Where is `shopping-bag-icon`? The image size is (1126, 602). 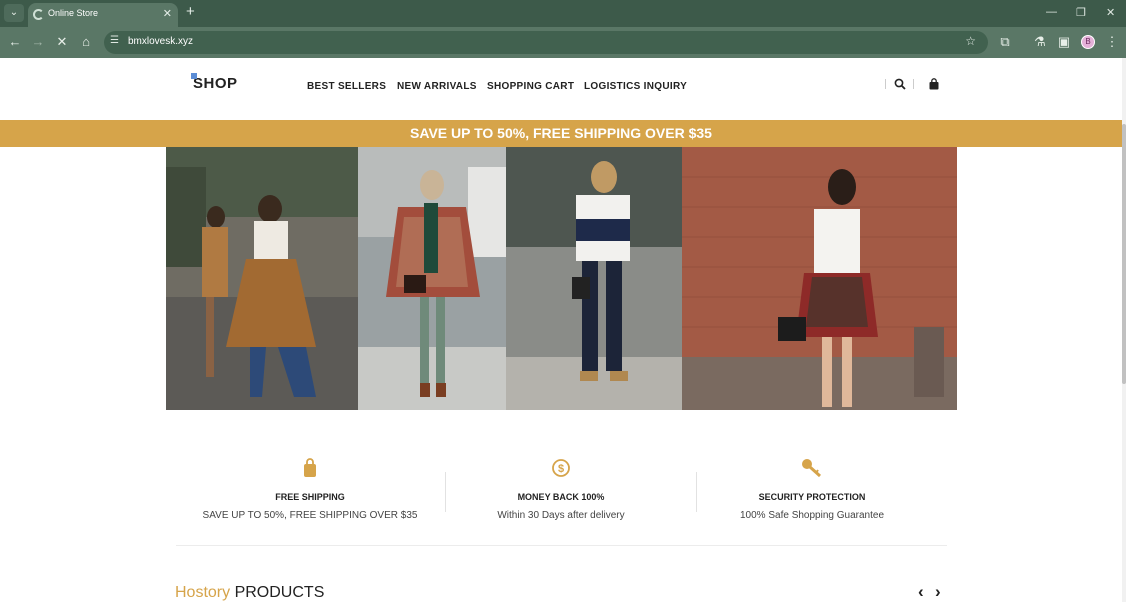
shopping-bag-icon is located at coordinates (934, 85).